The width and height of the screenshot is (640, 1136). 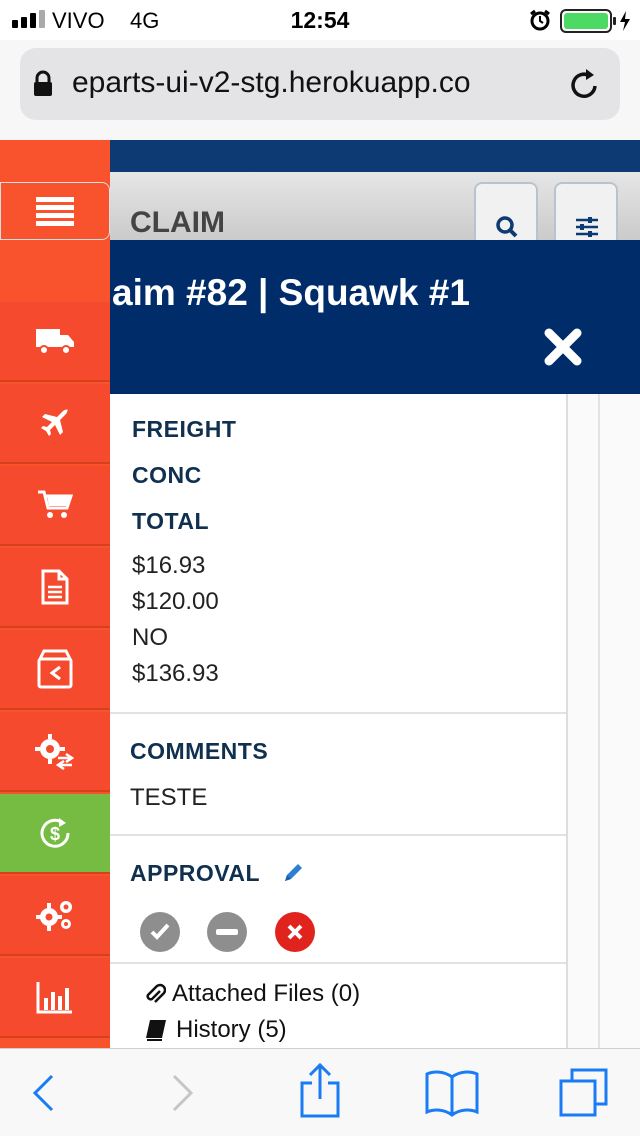 I want to click on neutral-button, so click(x=227, y=932).